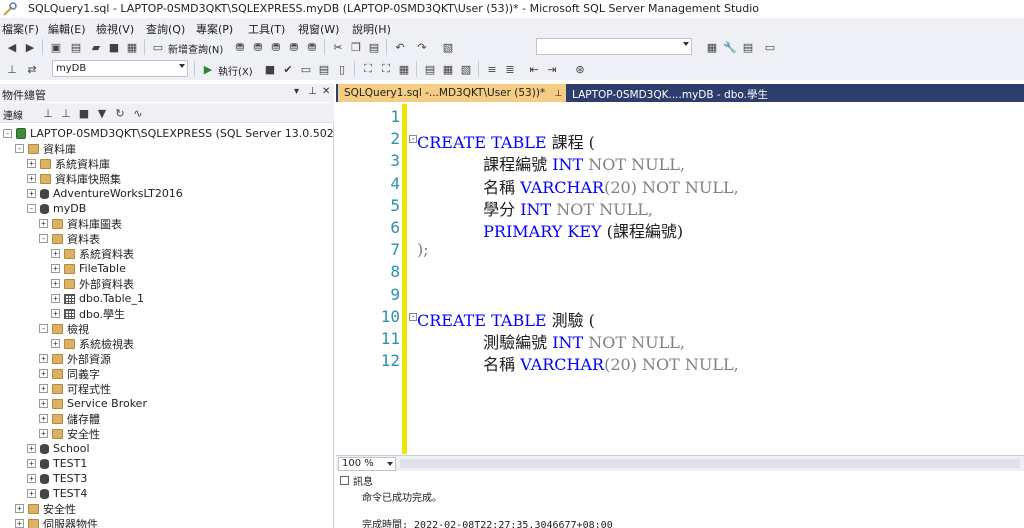 This screenshot has width=1024, height=528. Describe the element at coordinates (92, 253) in the screenshot. I see `tree-node: + 系統資料表` at that location.